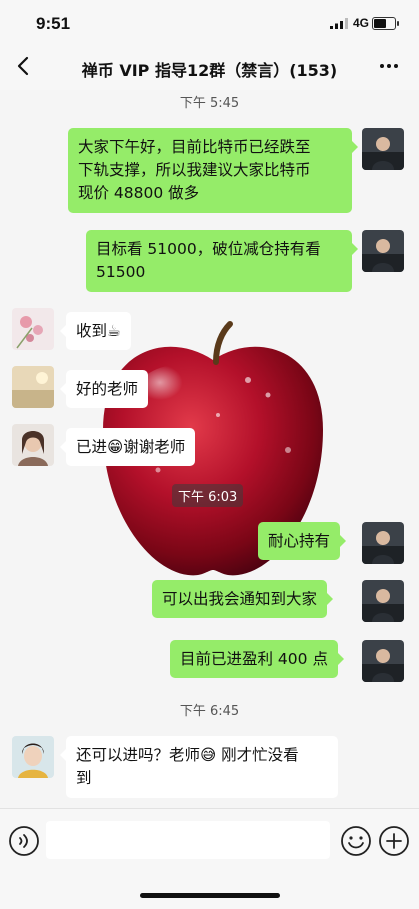 This screenshot has height=909, width=419. What do you see at coordinates (394, 841) in the screenshot?
I see `plus-icon` at bounding box center [394, 841].